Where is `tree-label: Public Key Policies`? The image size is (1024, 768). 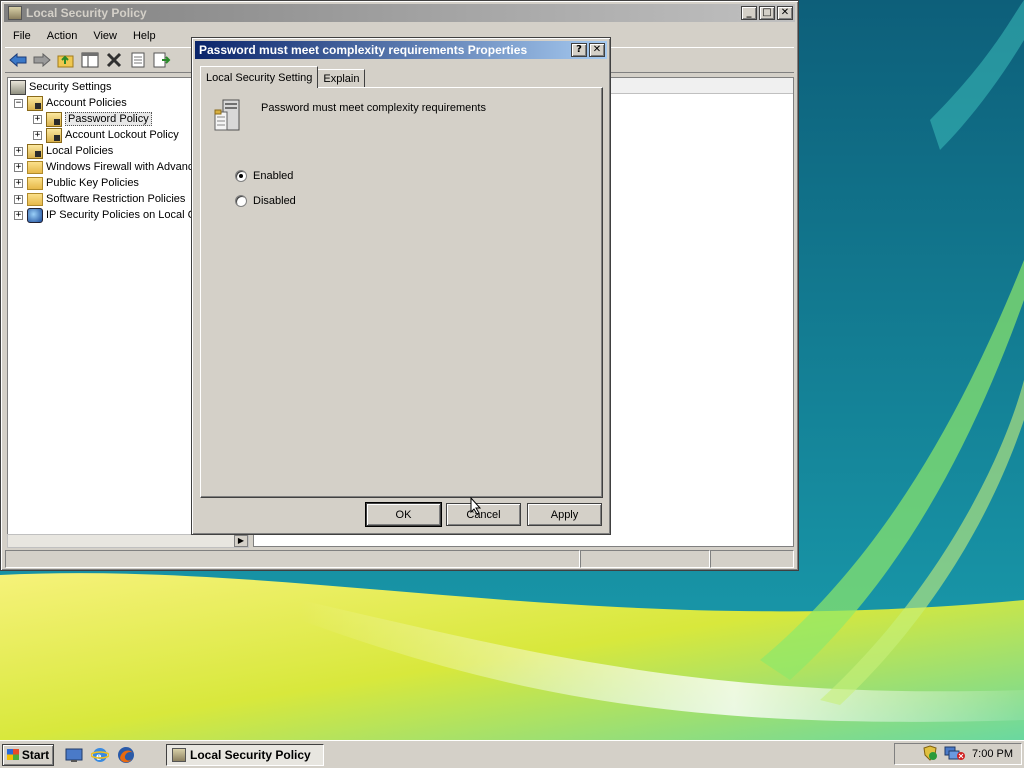
tree-label: Public Key Policies is located at coordinates (92, 183).